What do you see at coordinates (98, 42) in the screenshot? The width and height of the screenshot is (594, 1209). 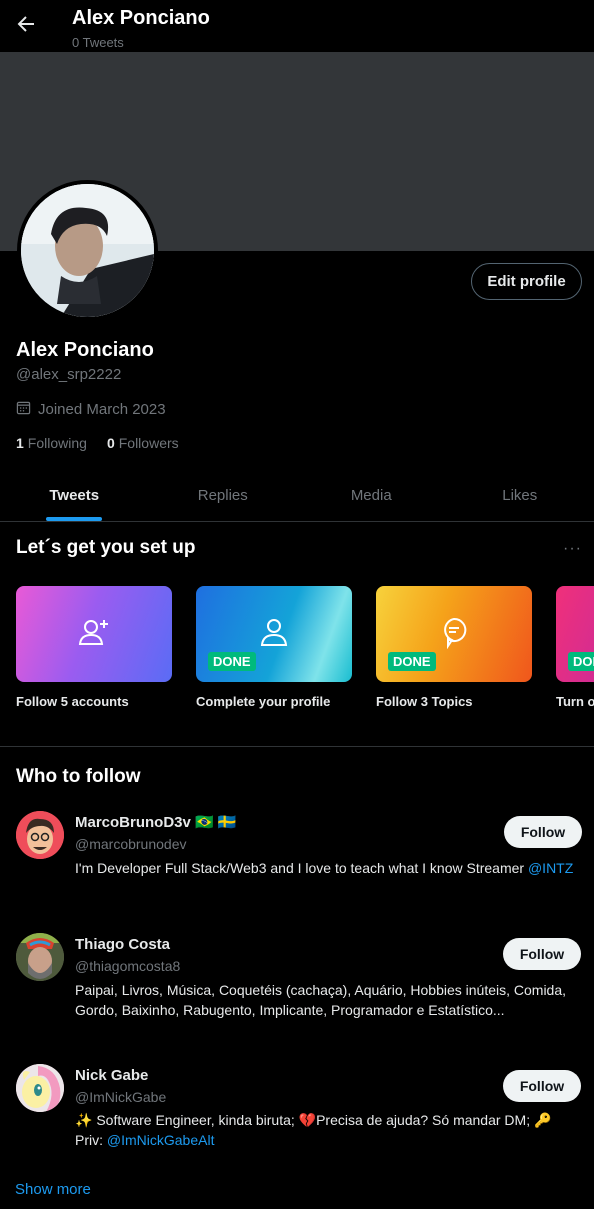 I see `tweet-count: 0 Tweets` at bounding box center [98, 42].